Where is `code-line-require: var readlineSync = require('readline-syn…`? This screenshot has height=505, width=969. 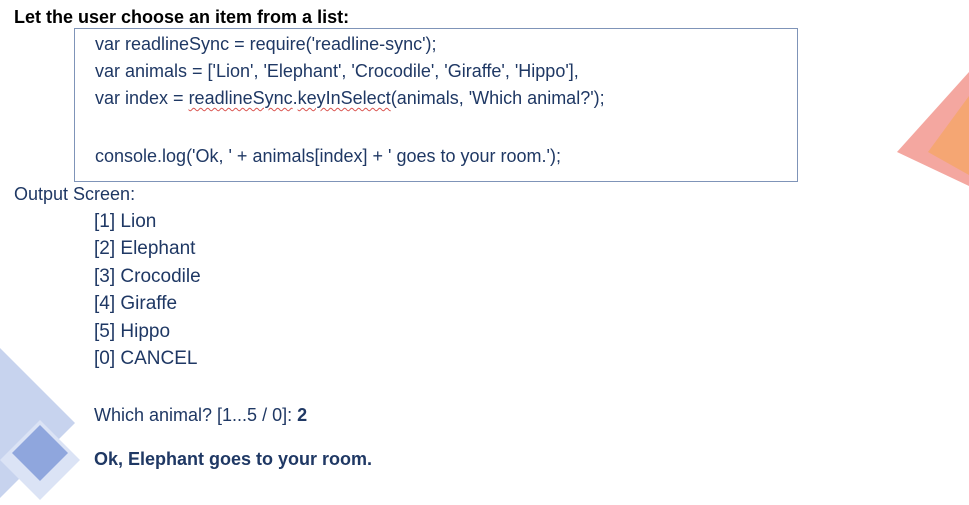
code-line-require: var readlineSync = require('readline-syn… is located at coordinates (266, 44).